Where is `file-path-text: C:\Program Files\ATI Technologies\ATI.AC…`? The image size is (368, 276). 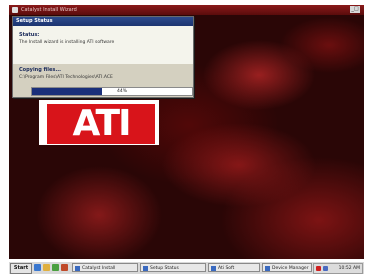
file-path-text: C:\Program Files\ATI Technologies\ATI.AC… is located at coordinates (66, 77).